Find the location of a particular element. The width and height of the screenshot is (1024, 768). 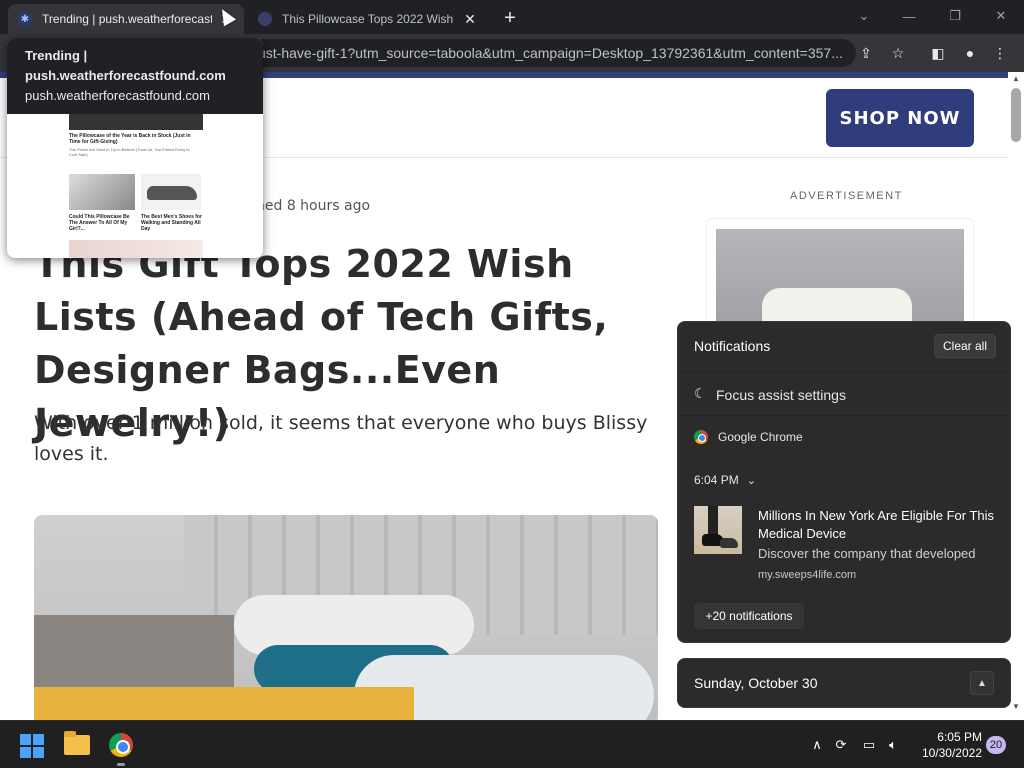

hover-card-title: Trending | is located at coordinates (56, 55).